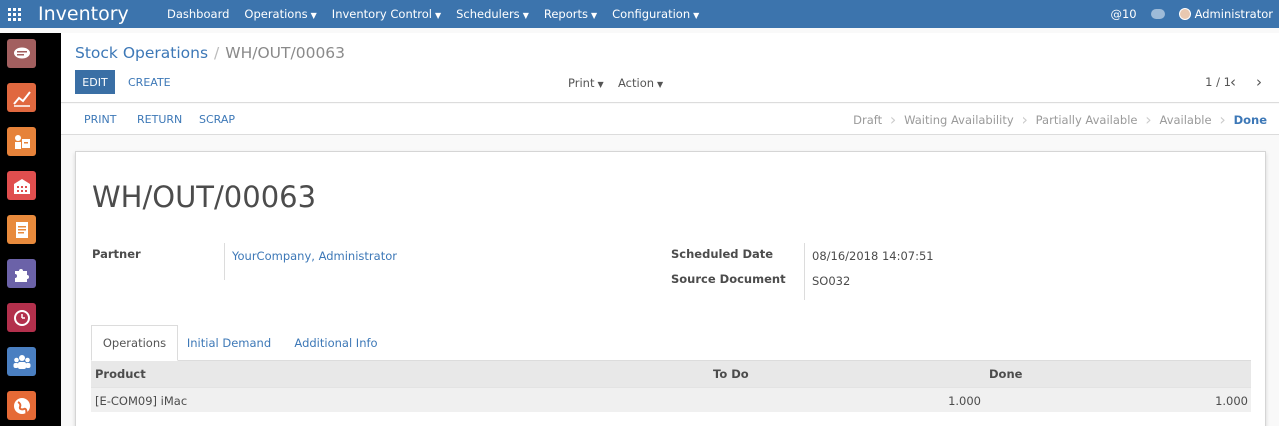  What do you see at coordinates (1184, 14) in the screenshot?
I see `avatar` at bounding box center [1184, 14].